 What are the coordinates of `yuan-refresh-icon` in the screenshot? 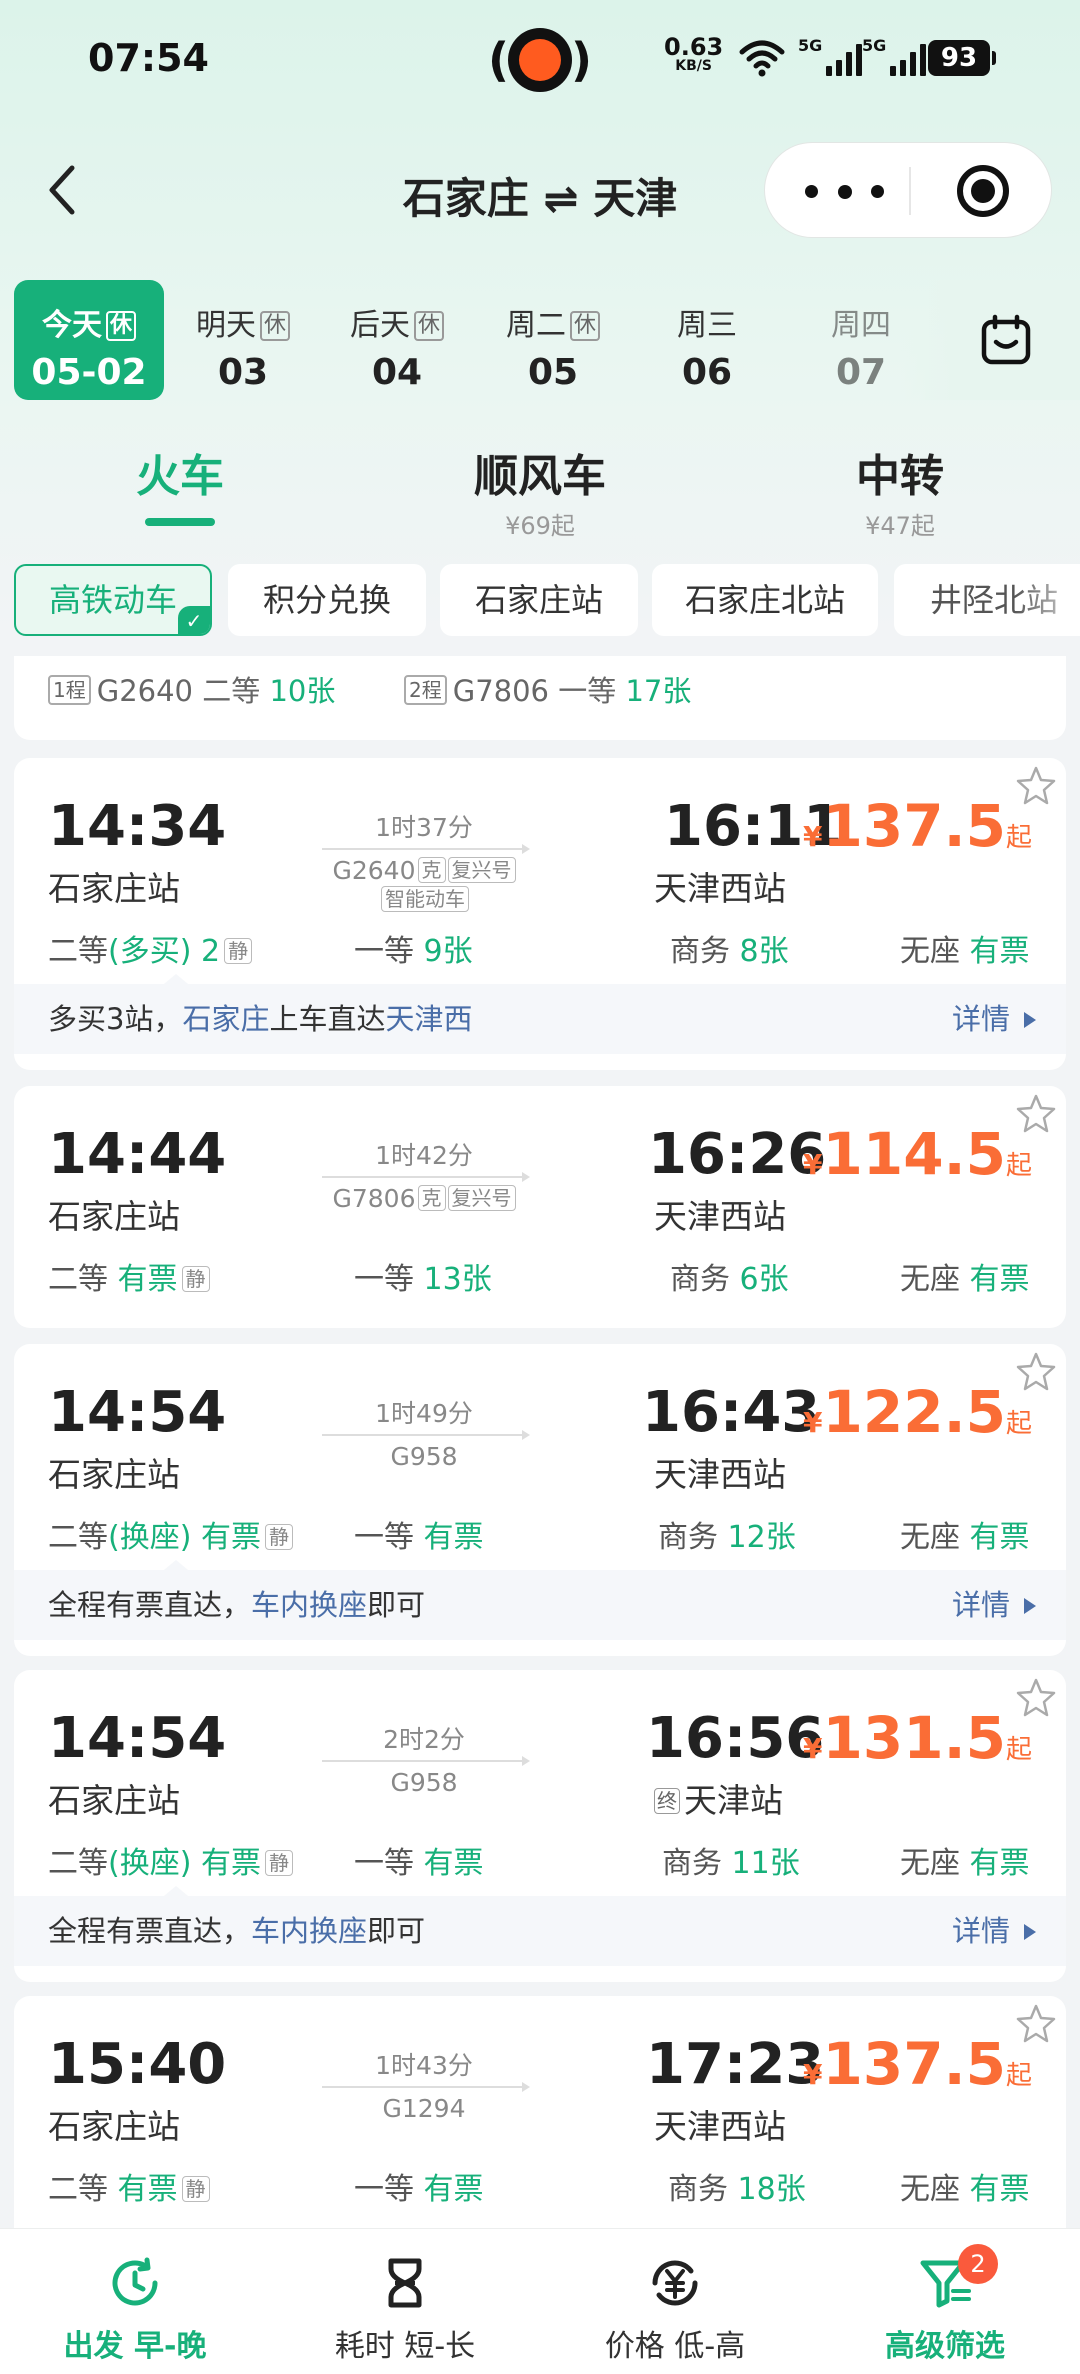 It's located at (675, 2283).